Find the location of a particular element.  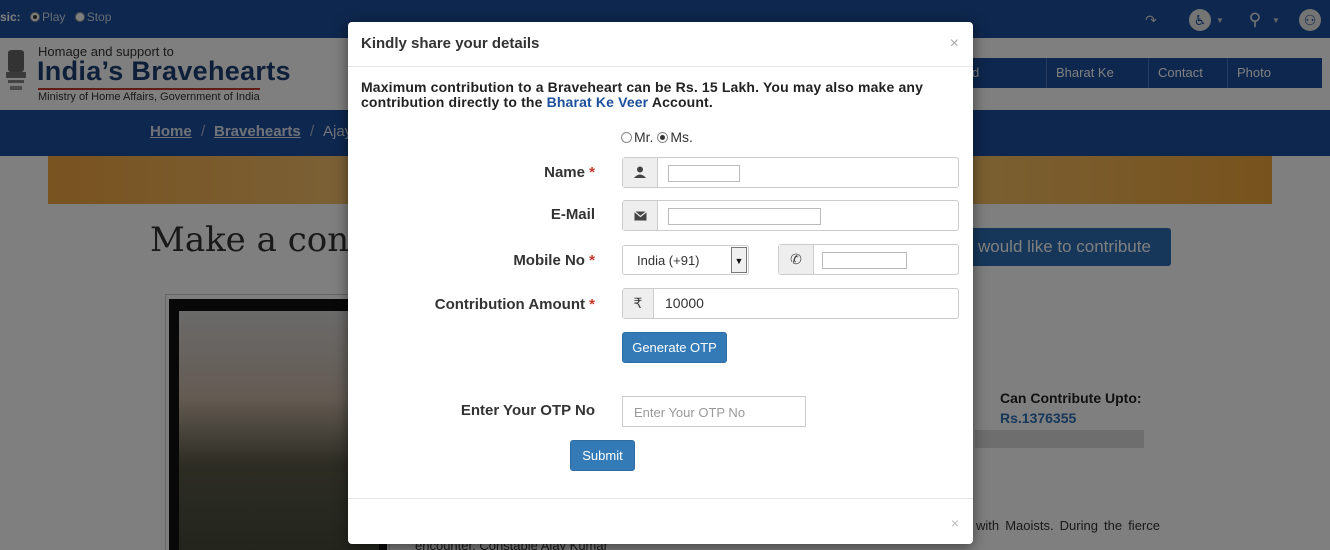

salutation-mr-radio is located at coordinates (626, 137).